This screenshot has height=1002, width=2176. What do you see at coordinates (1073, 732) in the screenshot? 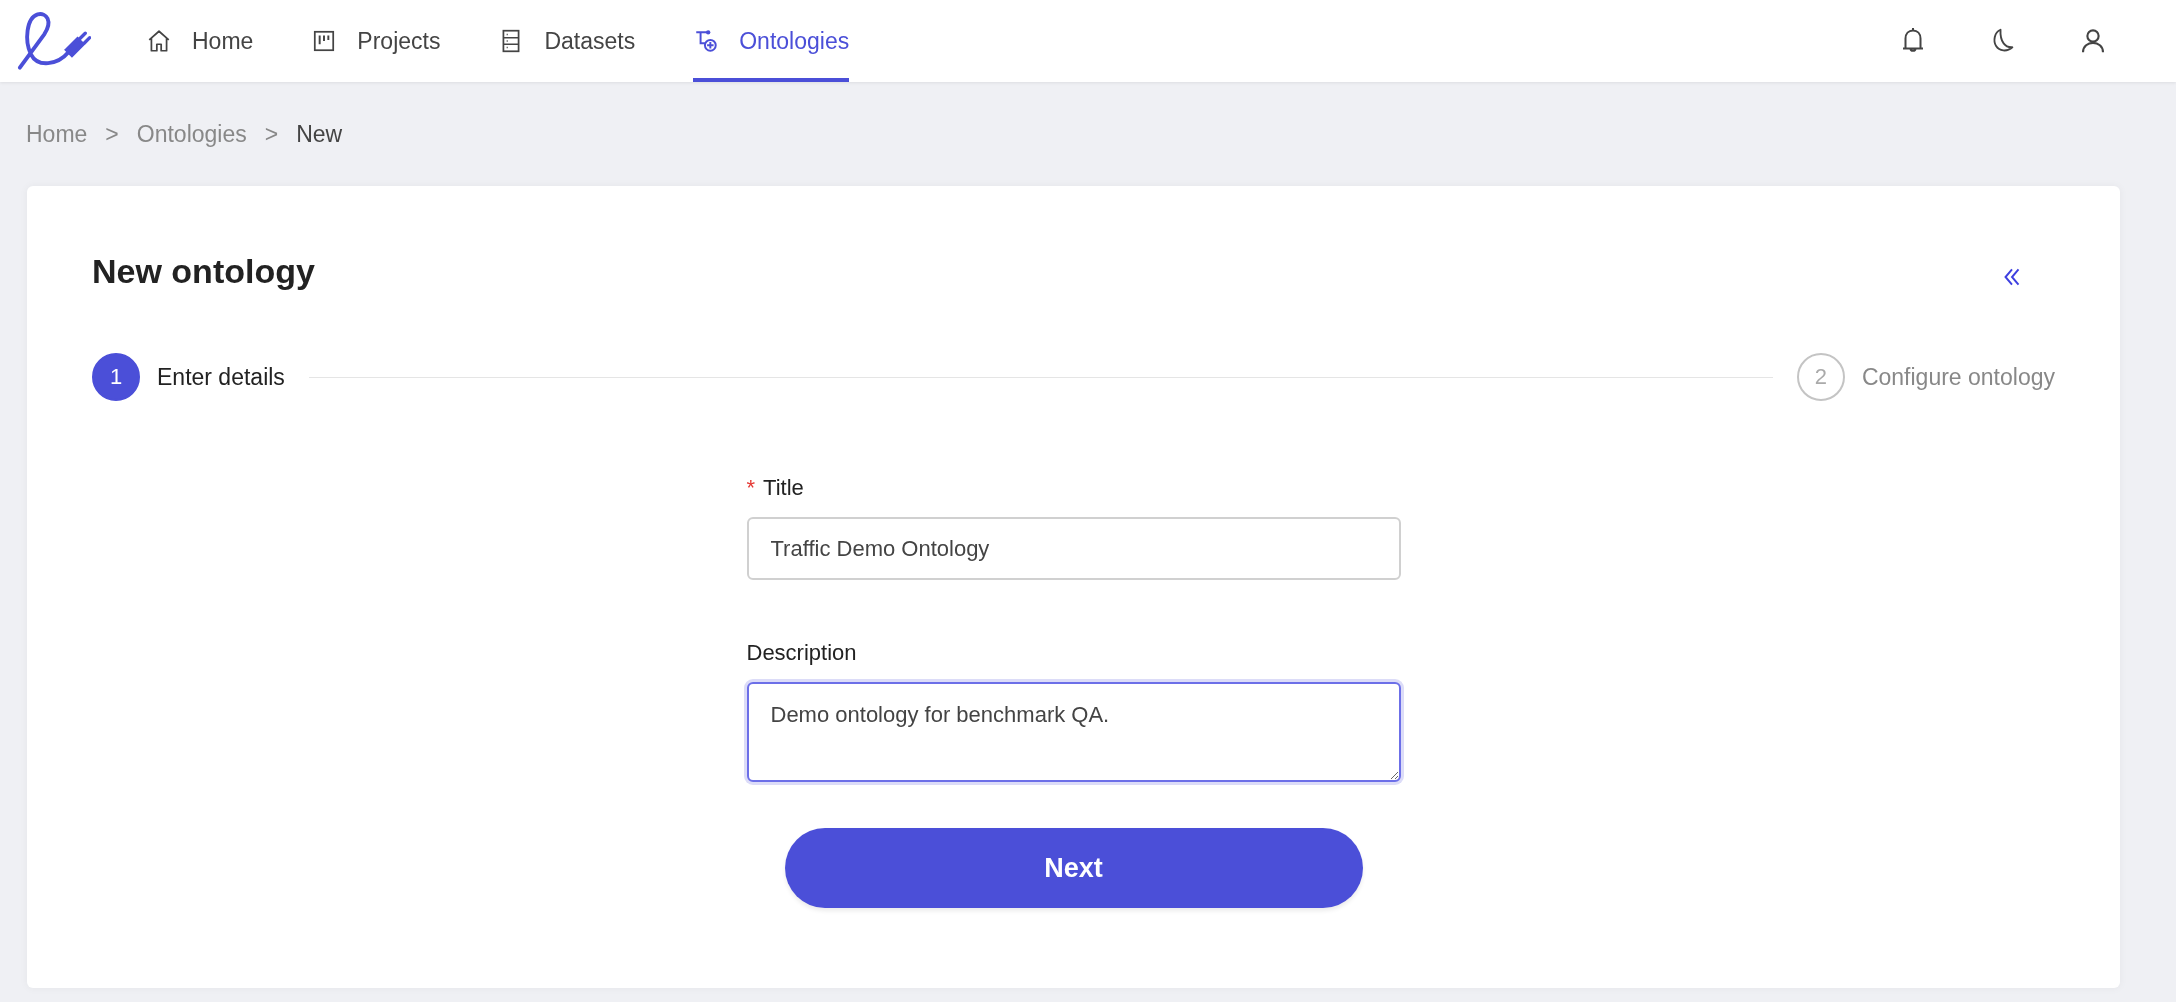
I see `description-field: Demo ontology for benchmark QA.` at bounding box center [1073, 732].